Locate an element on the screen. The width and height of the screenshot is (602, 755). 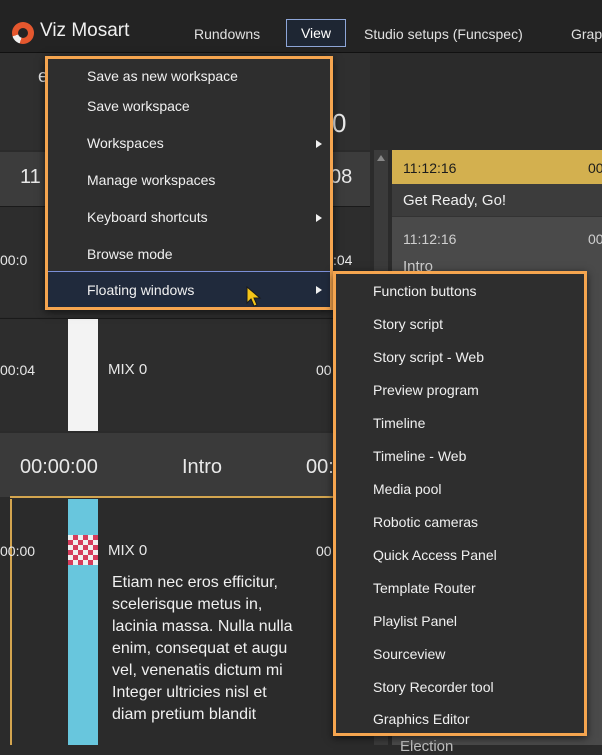
menu-graphics: Grap is located at coordinates (586, 34).